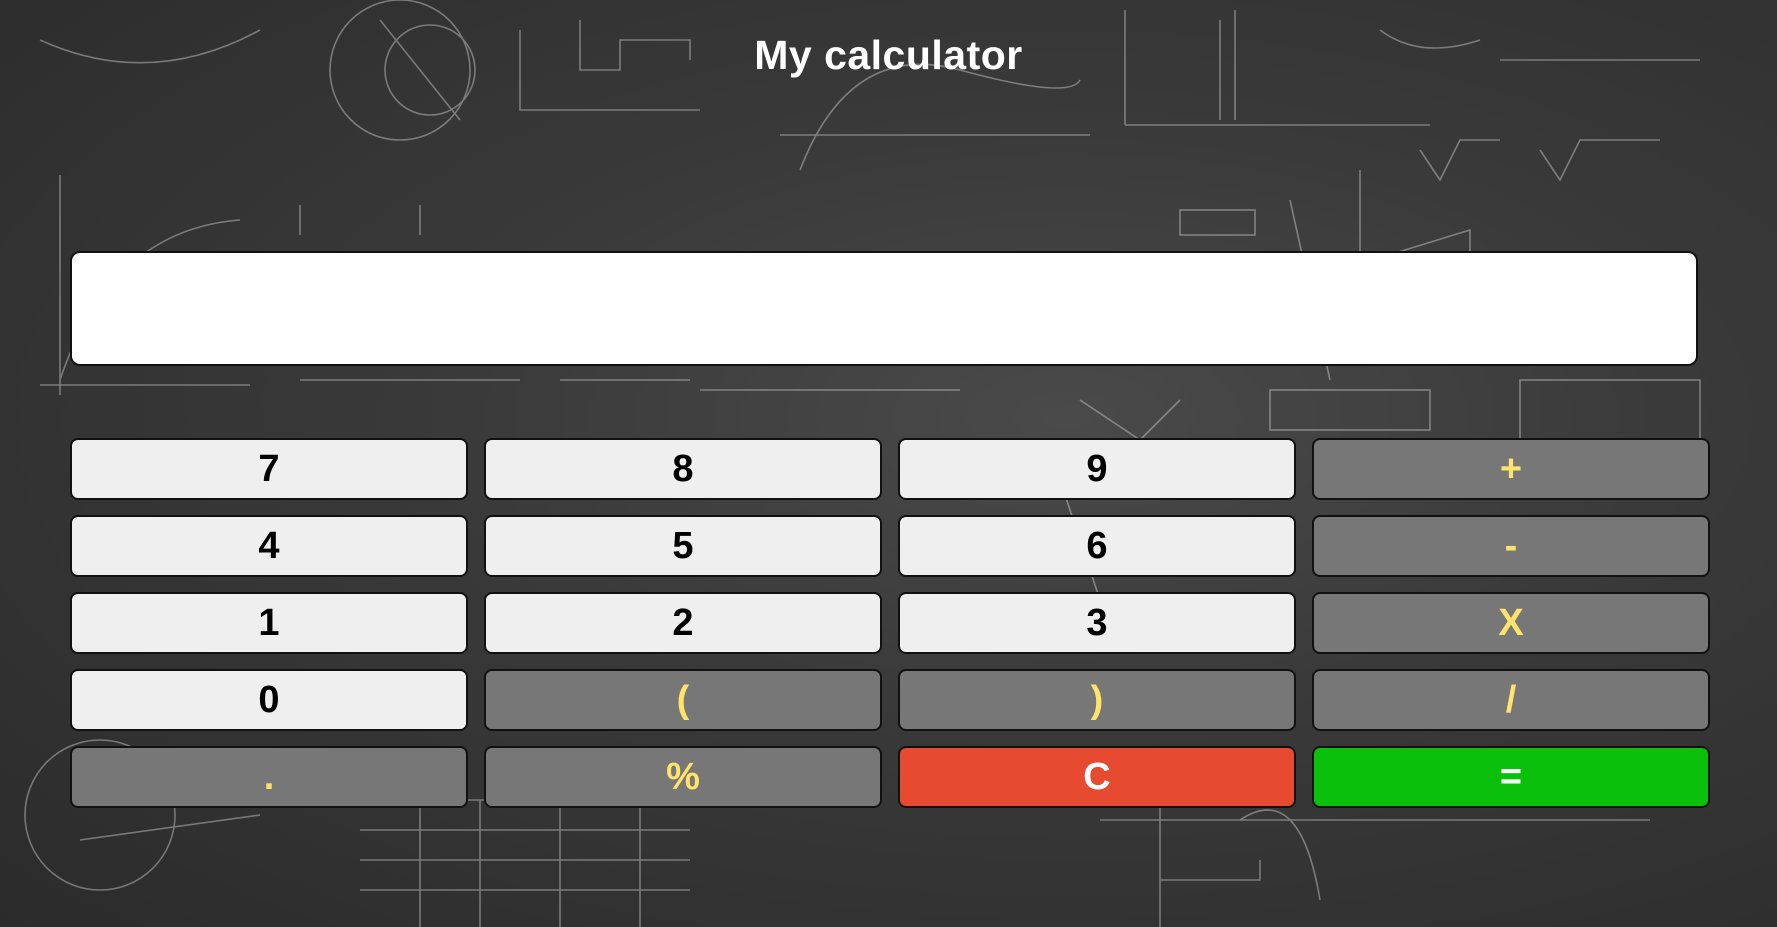 The height and width of the screenshot is (927, 1777). I want to click on key-8: 8, so click(683, 469).